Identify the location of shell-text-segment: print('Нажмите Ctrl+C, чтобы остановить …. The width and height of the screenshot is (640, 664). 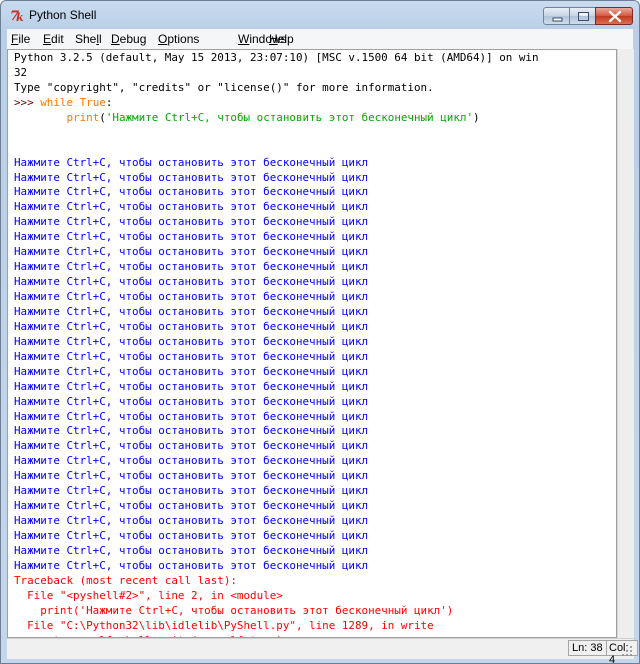
(234, 610).